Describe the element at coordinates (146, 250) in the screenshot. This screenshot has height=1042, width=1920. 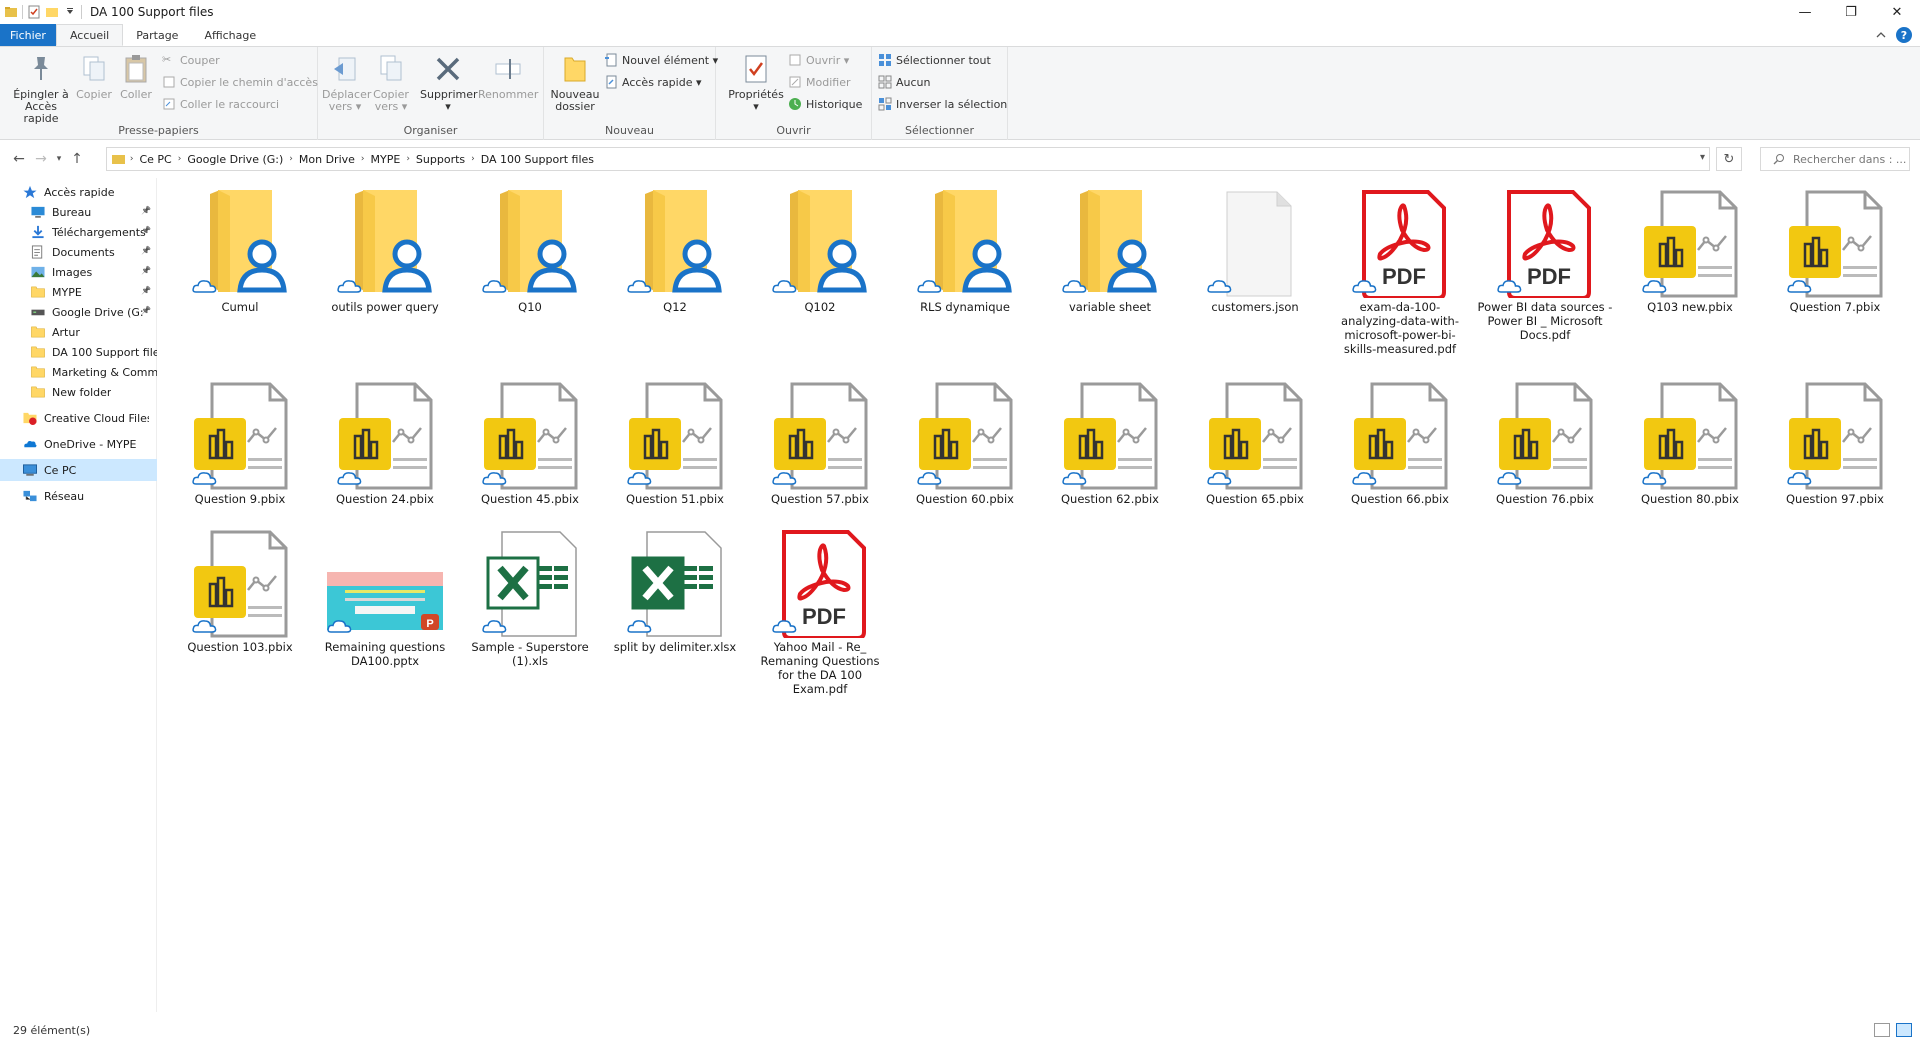
I see `pin-icon: 📌` at that location.